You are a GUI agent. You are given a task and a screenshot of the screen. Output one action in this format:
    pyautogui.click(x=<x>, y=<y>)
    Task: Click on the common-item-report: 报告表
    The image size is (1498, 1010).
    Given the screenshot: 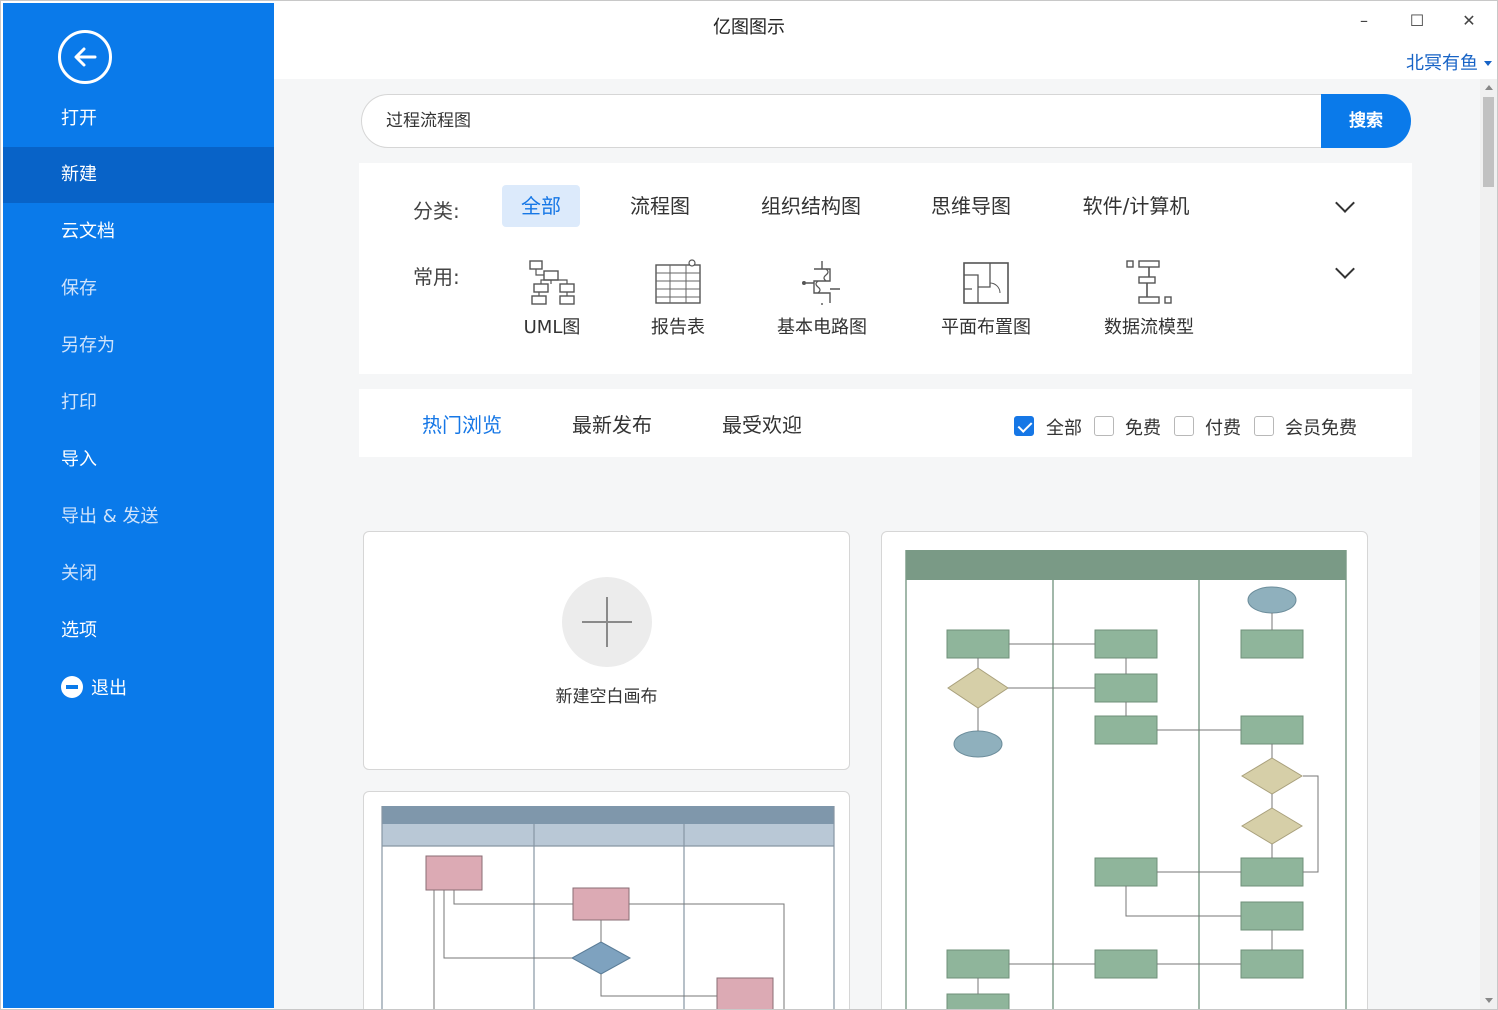 What is the action you would take?
    pyautogui.click(x=678, y=299)
    